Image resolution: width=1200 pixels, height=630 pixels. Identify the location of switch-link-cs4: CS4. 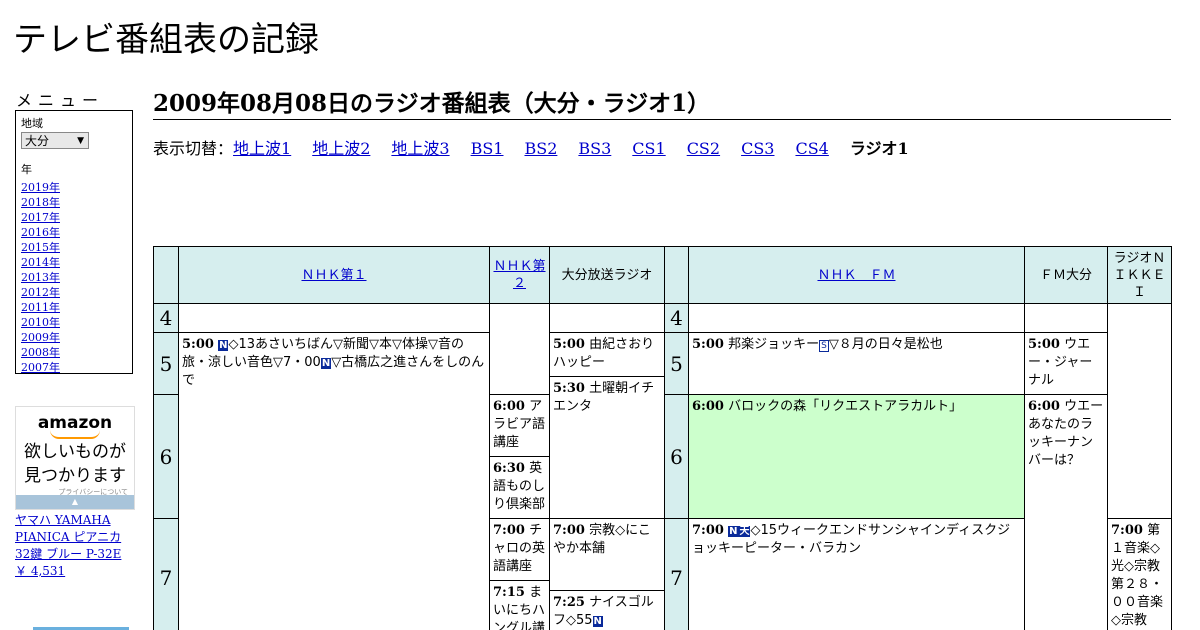
(811, 148).